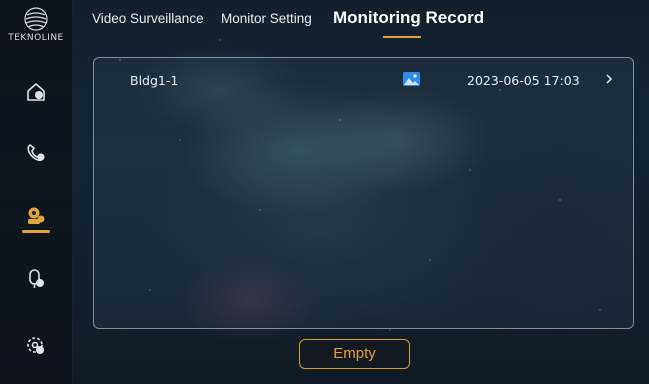  I want to click on sidebar: TEKNOLINE, so click(36, 192).